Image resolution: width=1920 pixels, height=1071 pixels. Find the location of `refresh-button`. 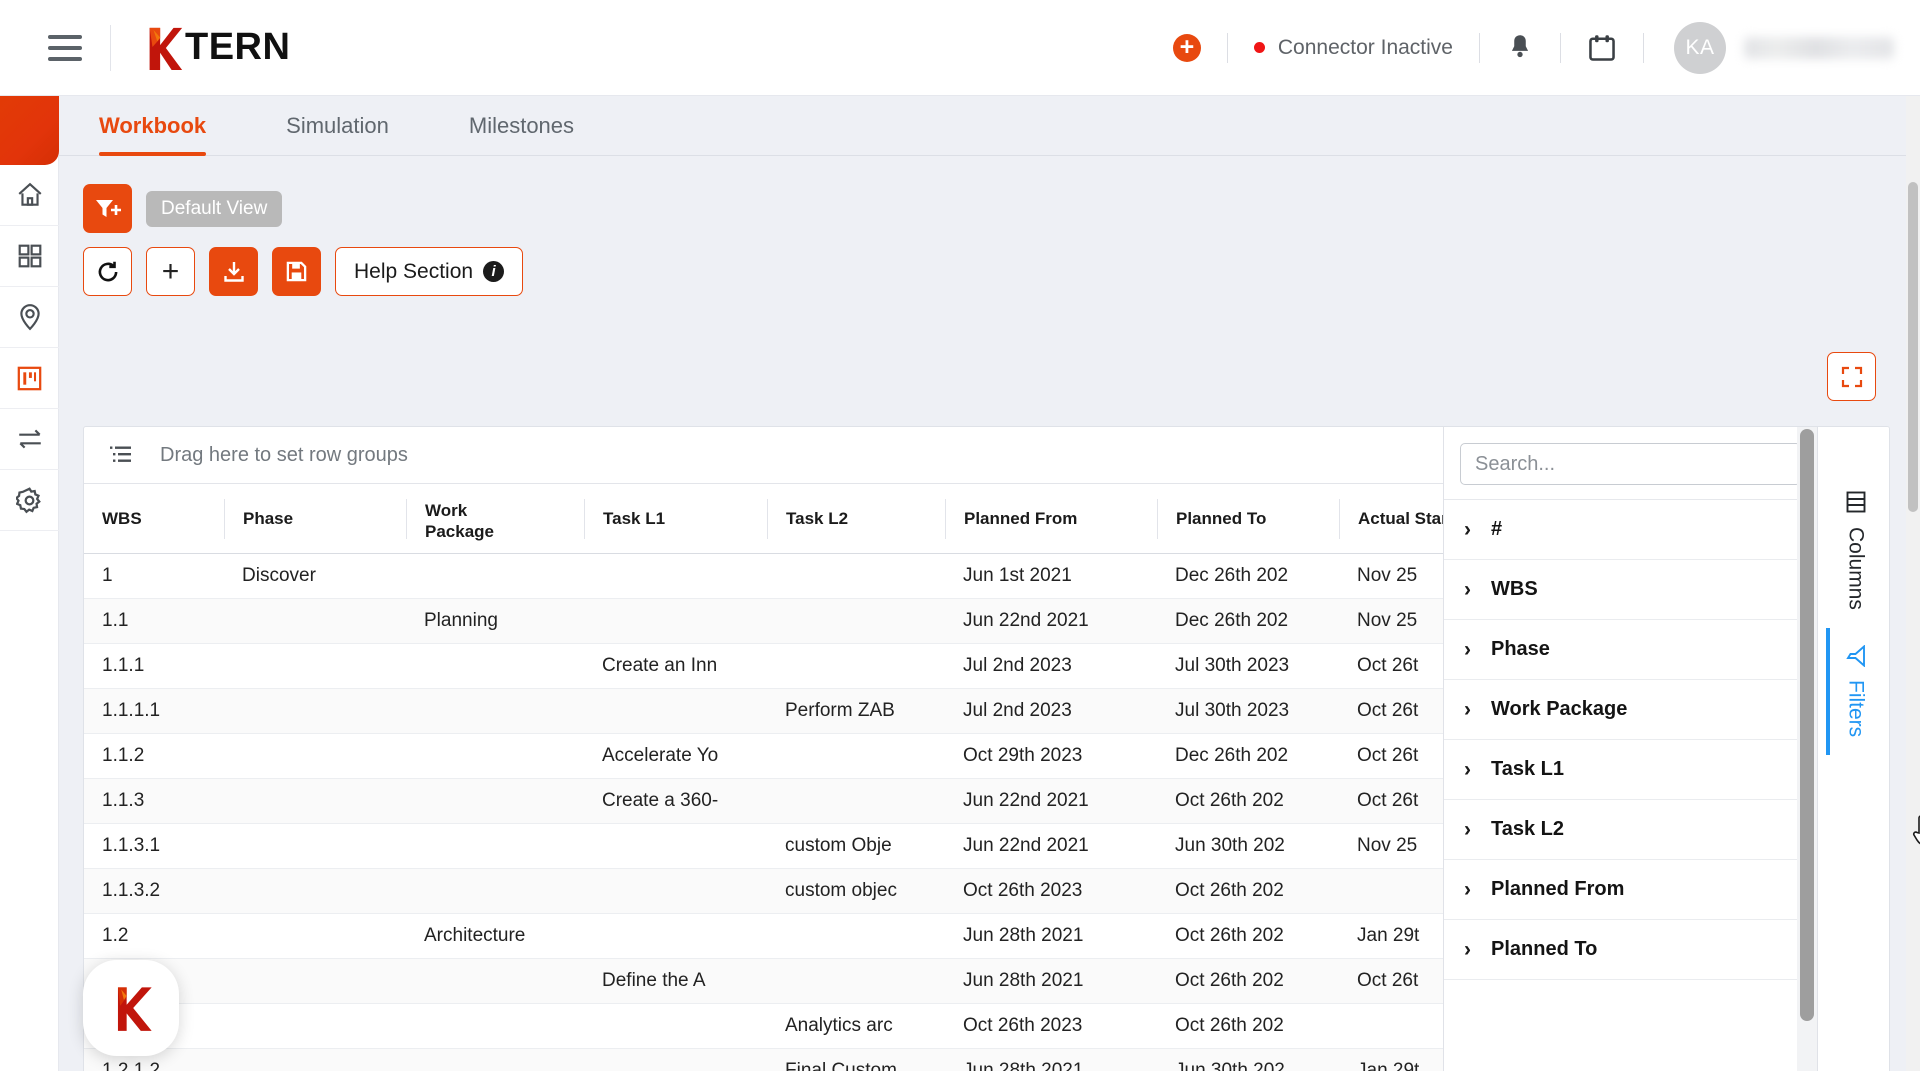

refresh-button is located at coordinates (107, 271).